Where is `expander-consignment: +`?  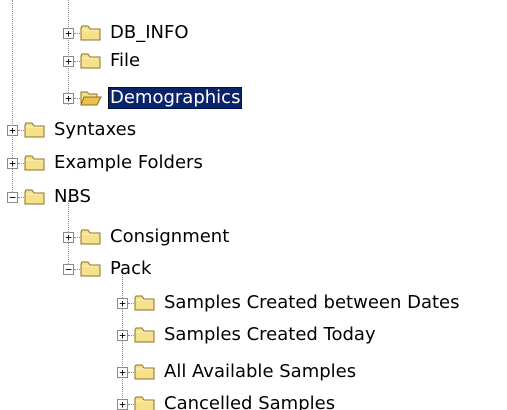
expander-consignment: + is located at coordinates (68, 237).